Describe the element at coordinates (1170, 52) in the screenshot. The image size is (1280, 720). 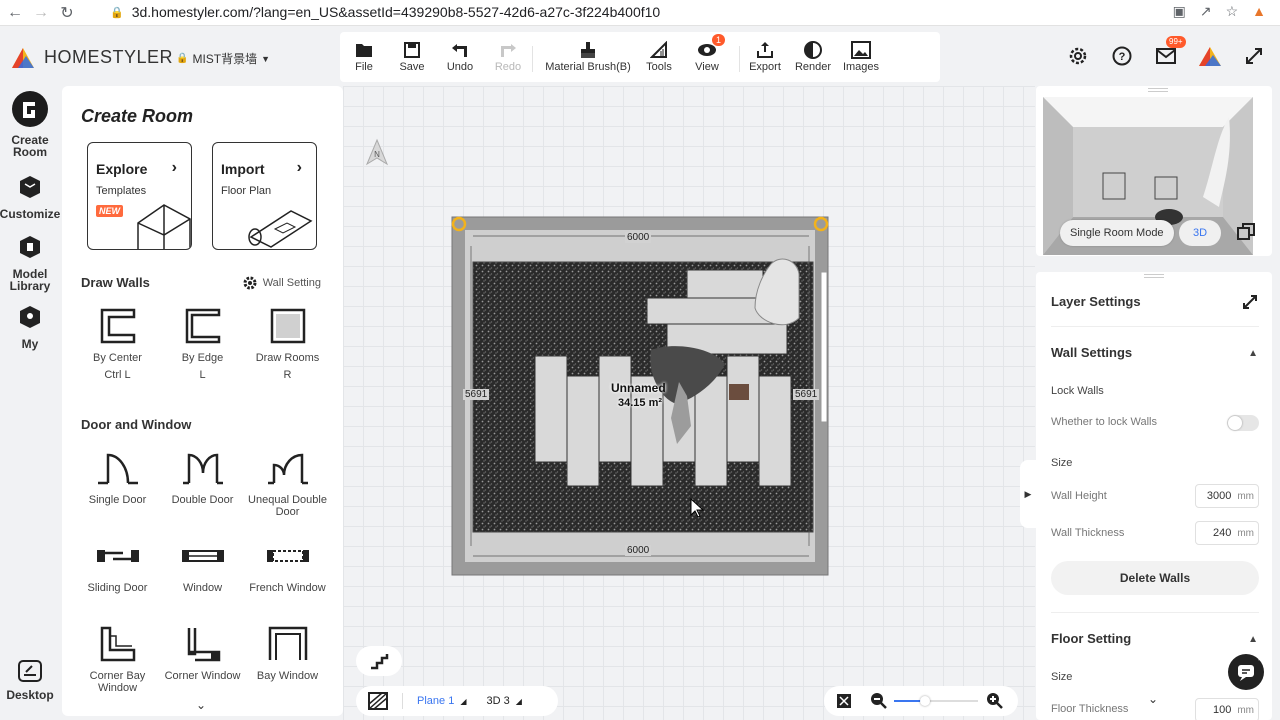
I see `mail-icon: 99+` at that location.